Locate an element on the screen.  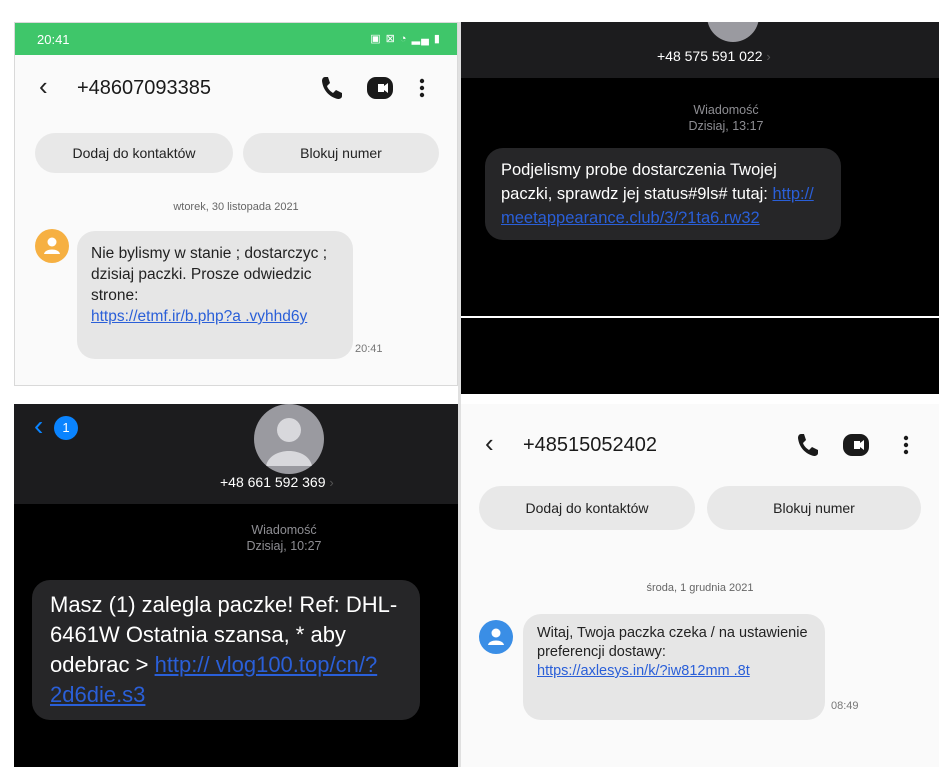
conversation-header: +48 575 591 022 › is located at coordinates (700, 50).